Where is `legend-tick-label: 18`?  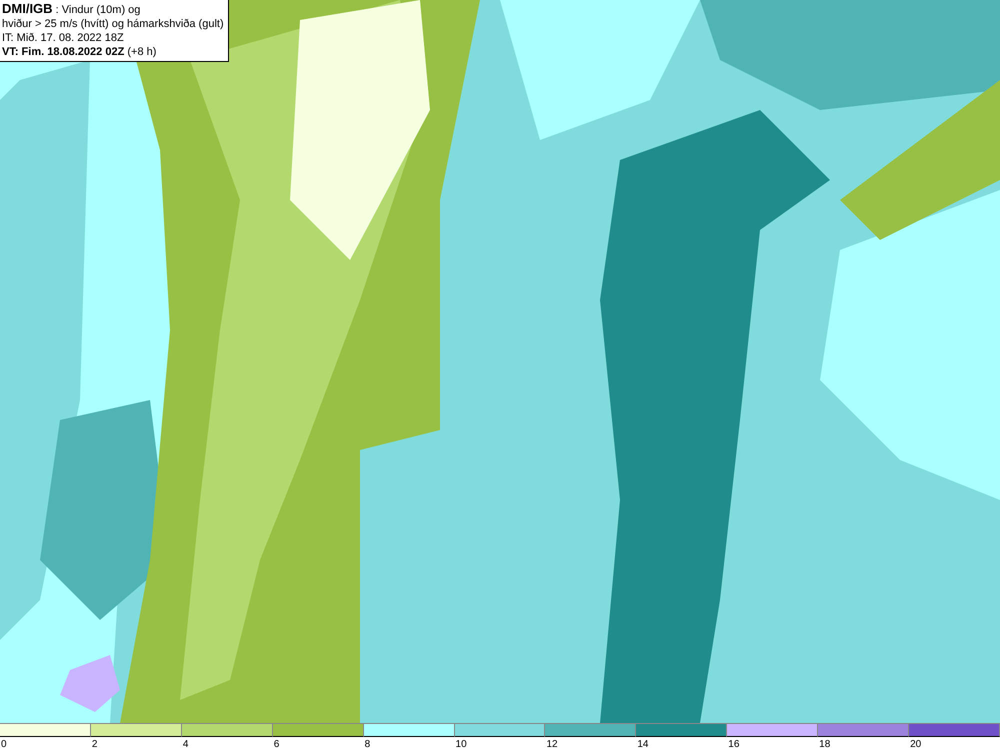
legend-tick-label: 18 is located at coordinates (824, 744).